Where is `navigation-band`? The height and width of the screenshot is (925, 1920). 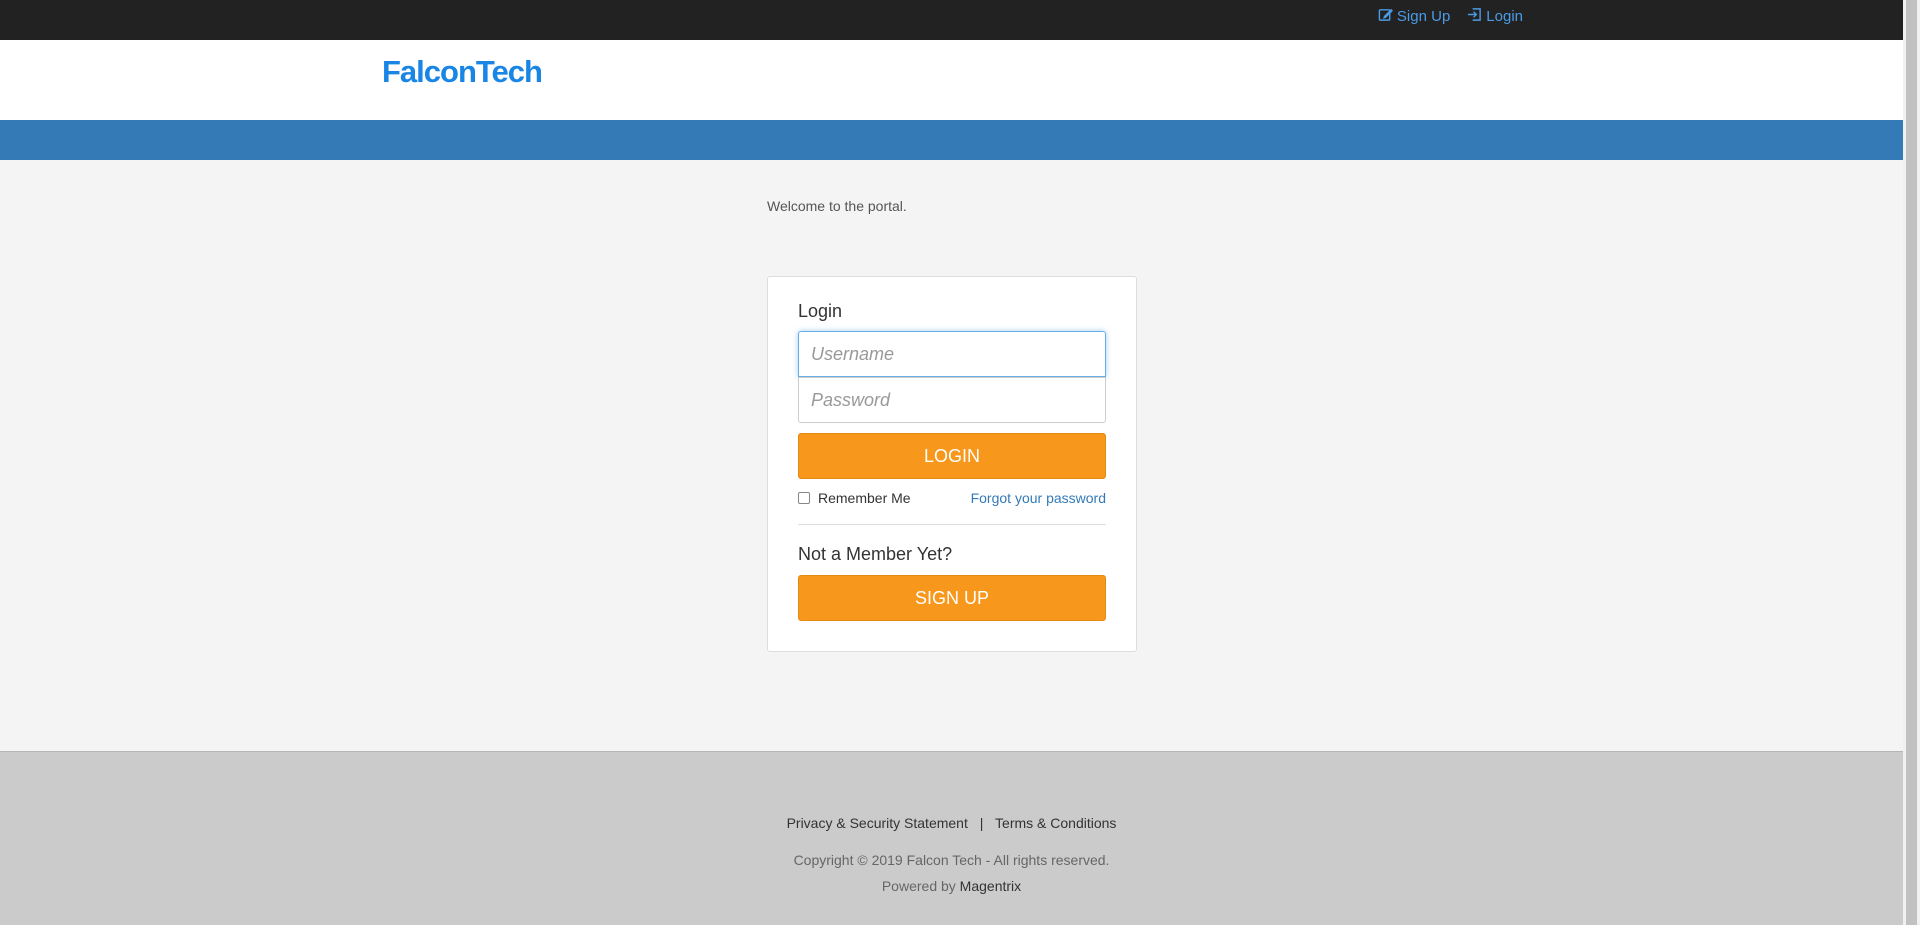
navigation-band is located at coordinates (951, 140).